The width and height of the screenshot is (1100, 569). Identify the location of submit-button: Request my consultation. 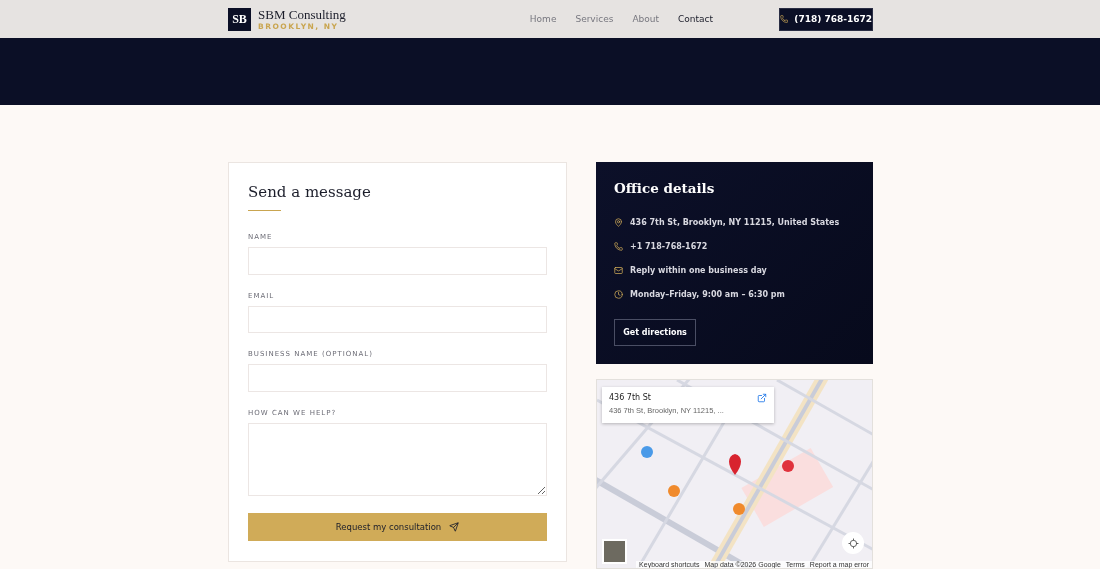
(397, 527).